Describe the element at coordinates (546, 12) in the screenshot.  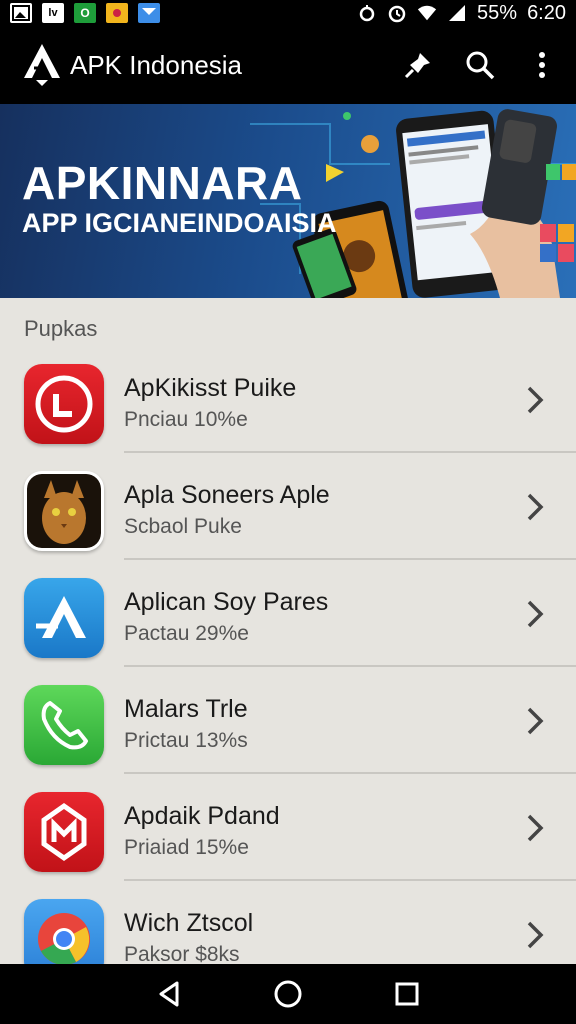
I see `clock: 6:20` at that location.